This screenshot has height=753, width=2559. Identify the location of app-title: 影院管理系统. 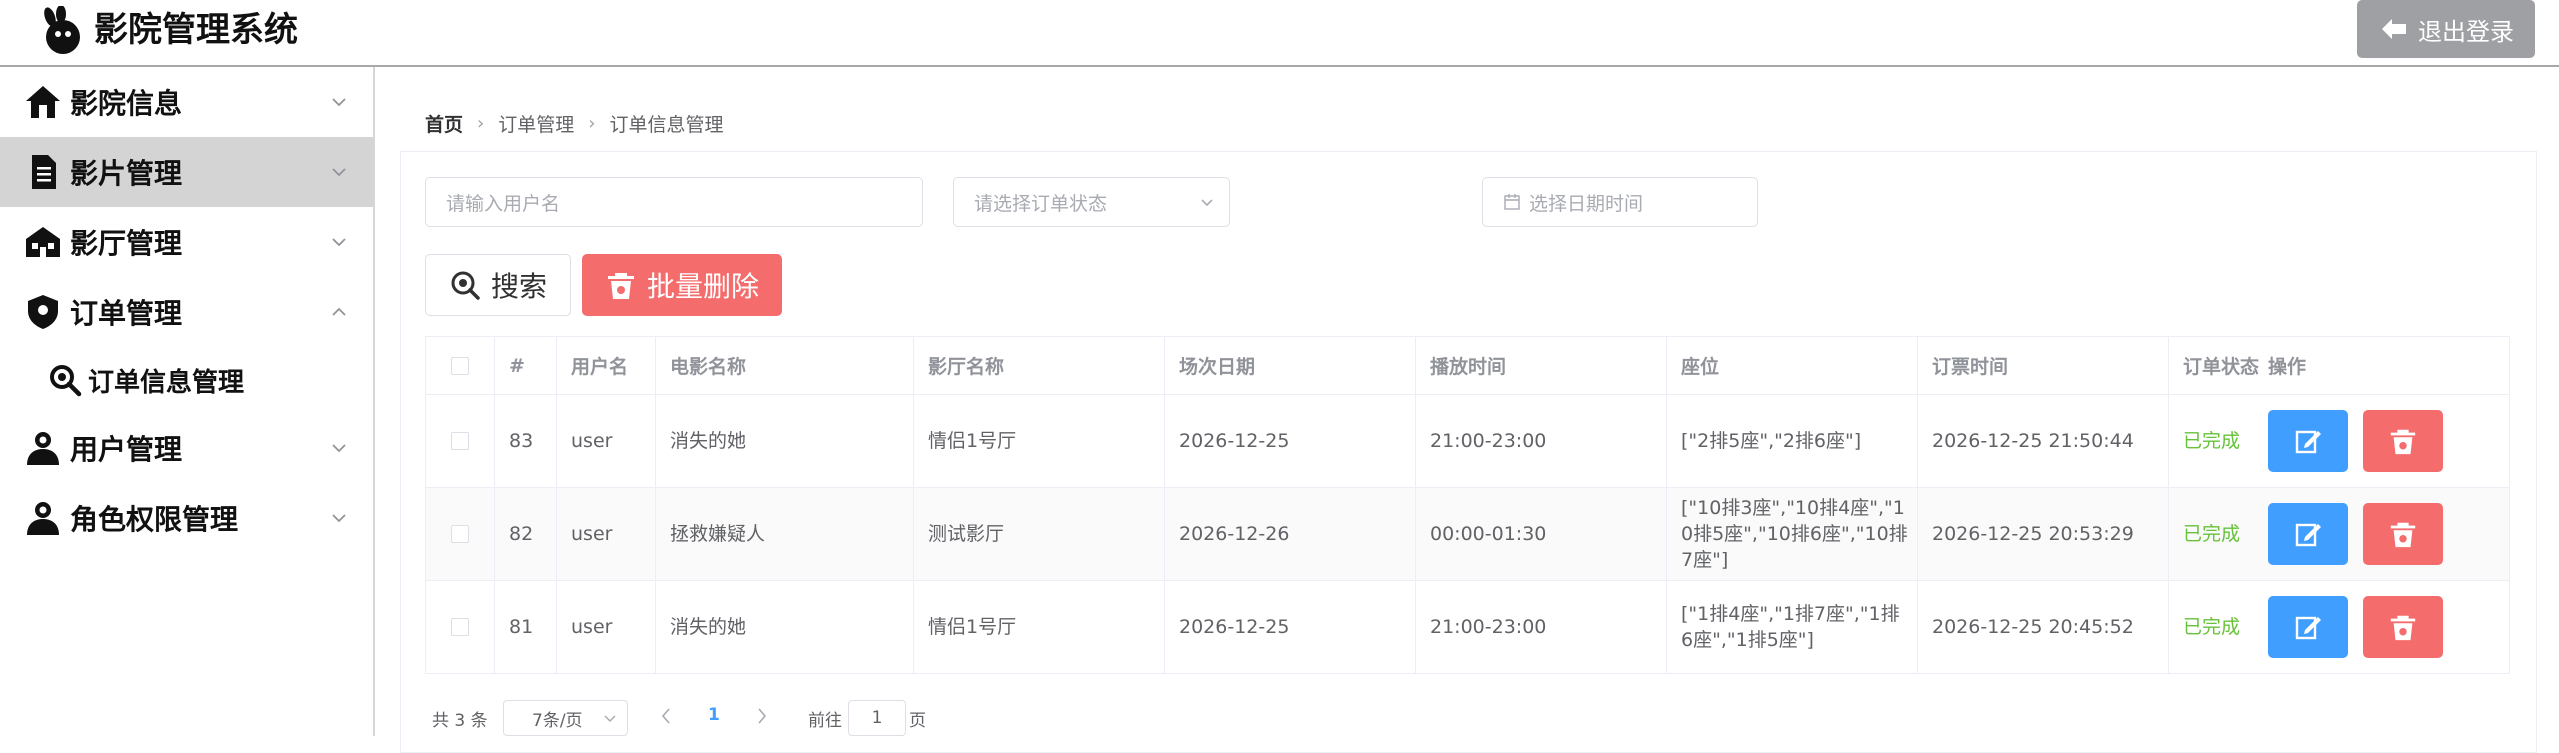
(196, 30).